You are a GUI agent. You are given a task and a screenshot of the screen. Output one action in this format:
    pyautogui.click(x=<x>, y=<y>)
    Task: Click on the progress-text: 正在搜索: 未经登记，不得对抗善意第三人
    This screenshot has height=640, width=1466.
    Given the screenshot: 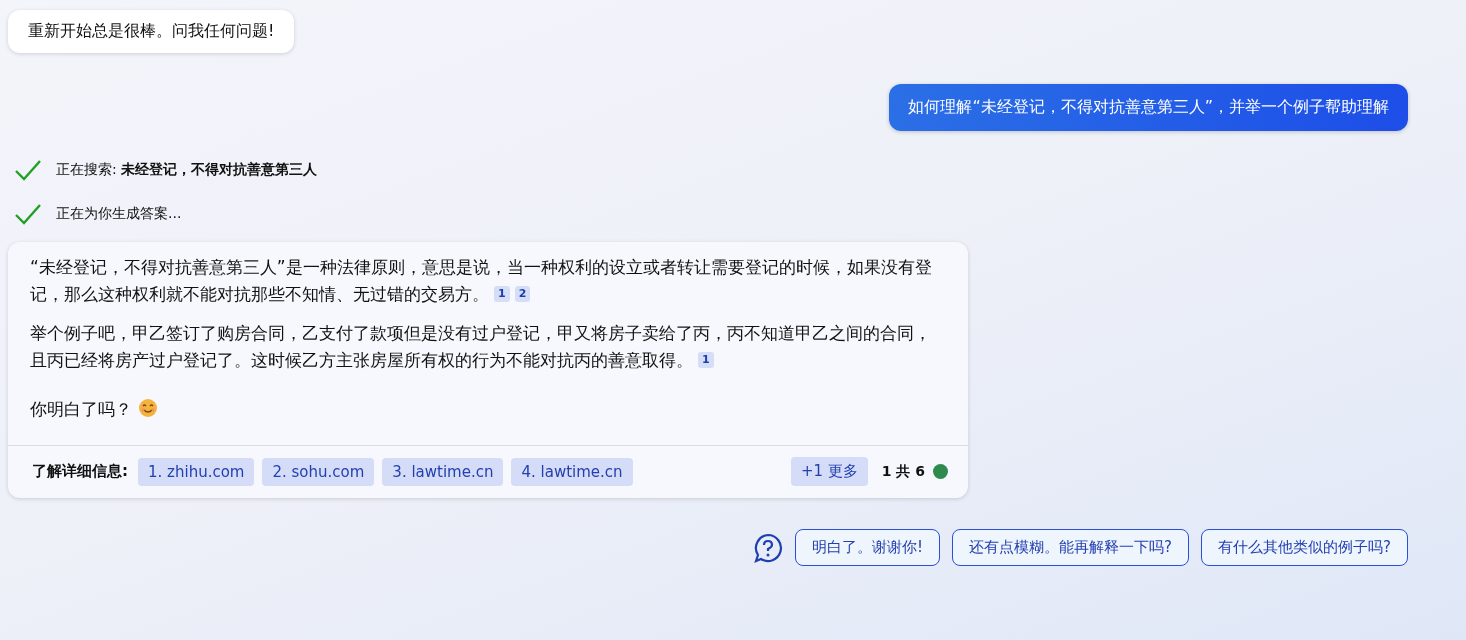 What is the action you would take?
    pyautogui.click(x=187, y=170)
    